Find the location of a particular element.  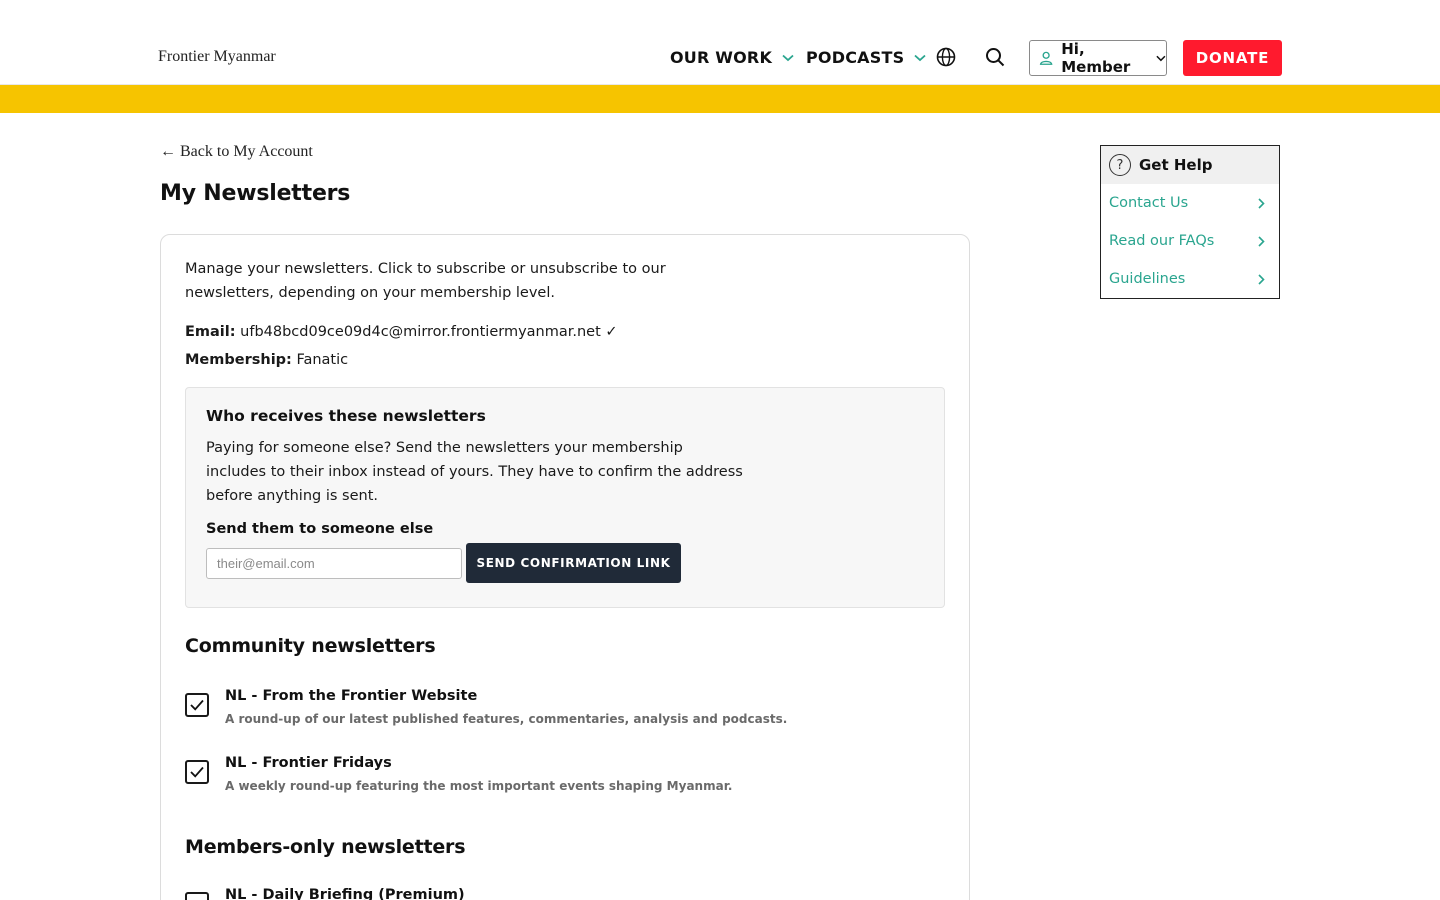

membership-row: Membership: Fanatic is located at coordinates (266, 360).